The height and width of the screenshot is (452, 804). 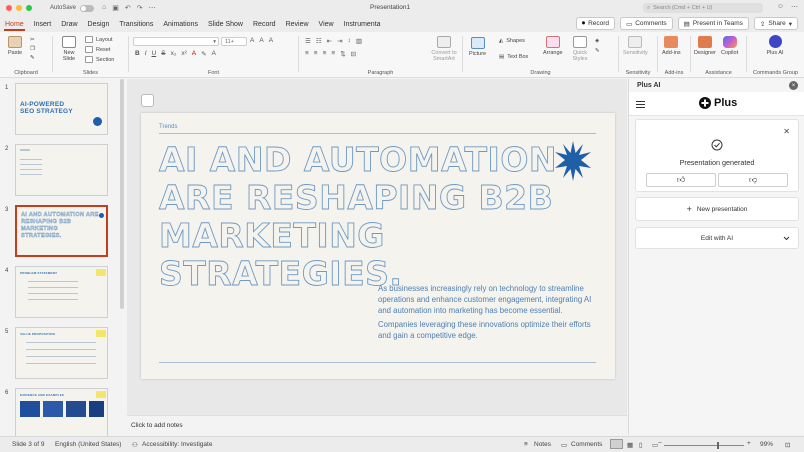 I want to click on zoom-window-button, so click(x=29, y=8).